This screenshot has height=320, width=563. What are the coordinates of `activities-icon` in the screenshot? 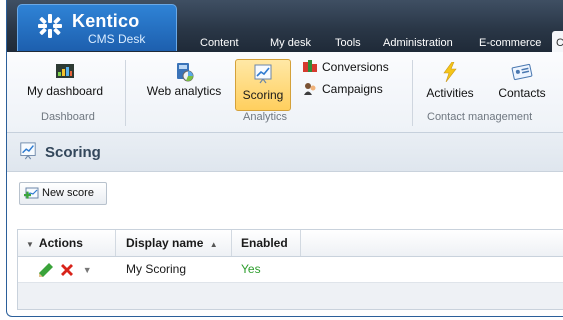 It's located at (450, 72).